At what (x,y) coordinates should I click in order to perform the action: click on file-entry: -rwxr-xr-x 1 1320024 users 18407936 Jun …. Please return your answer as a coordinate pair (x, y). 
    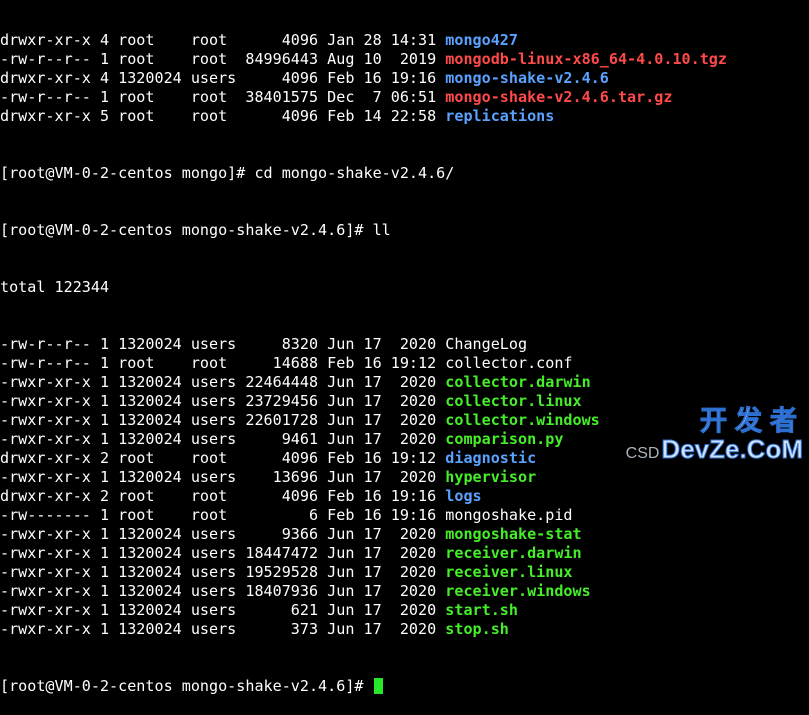
    Looking at the image, I should click on (404, 591).